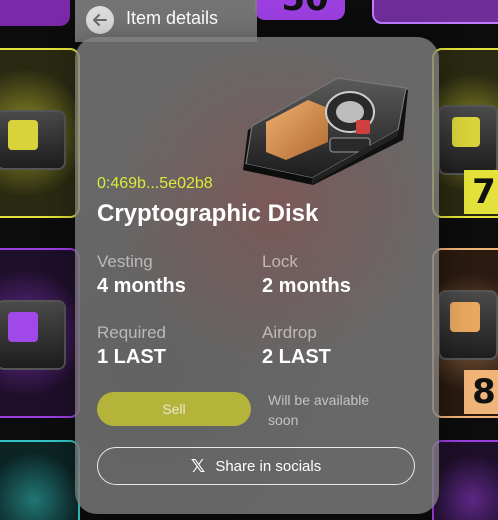  I want to click on airdrop-value: 2 LAST, so click(296, 357).